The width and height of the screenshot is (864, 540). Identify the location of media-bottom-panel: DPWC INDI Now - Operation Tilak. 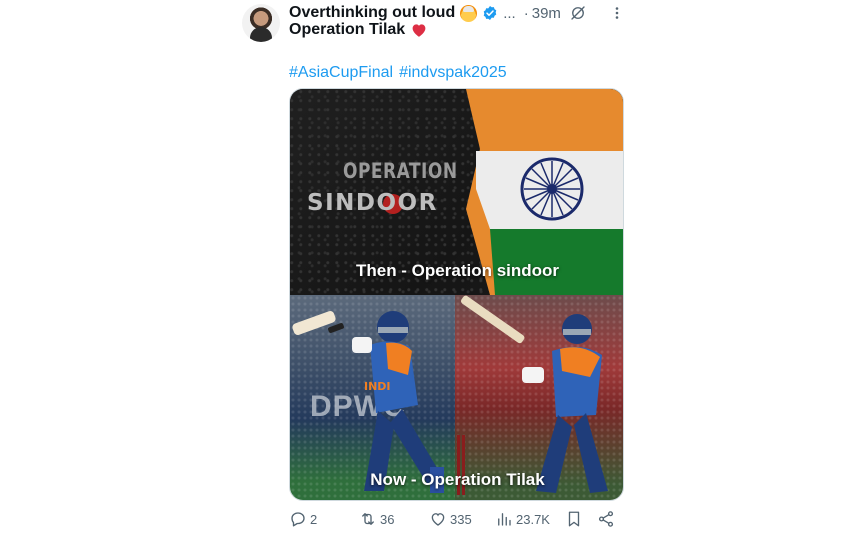
(456, 397).